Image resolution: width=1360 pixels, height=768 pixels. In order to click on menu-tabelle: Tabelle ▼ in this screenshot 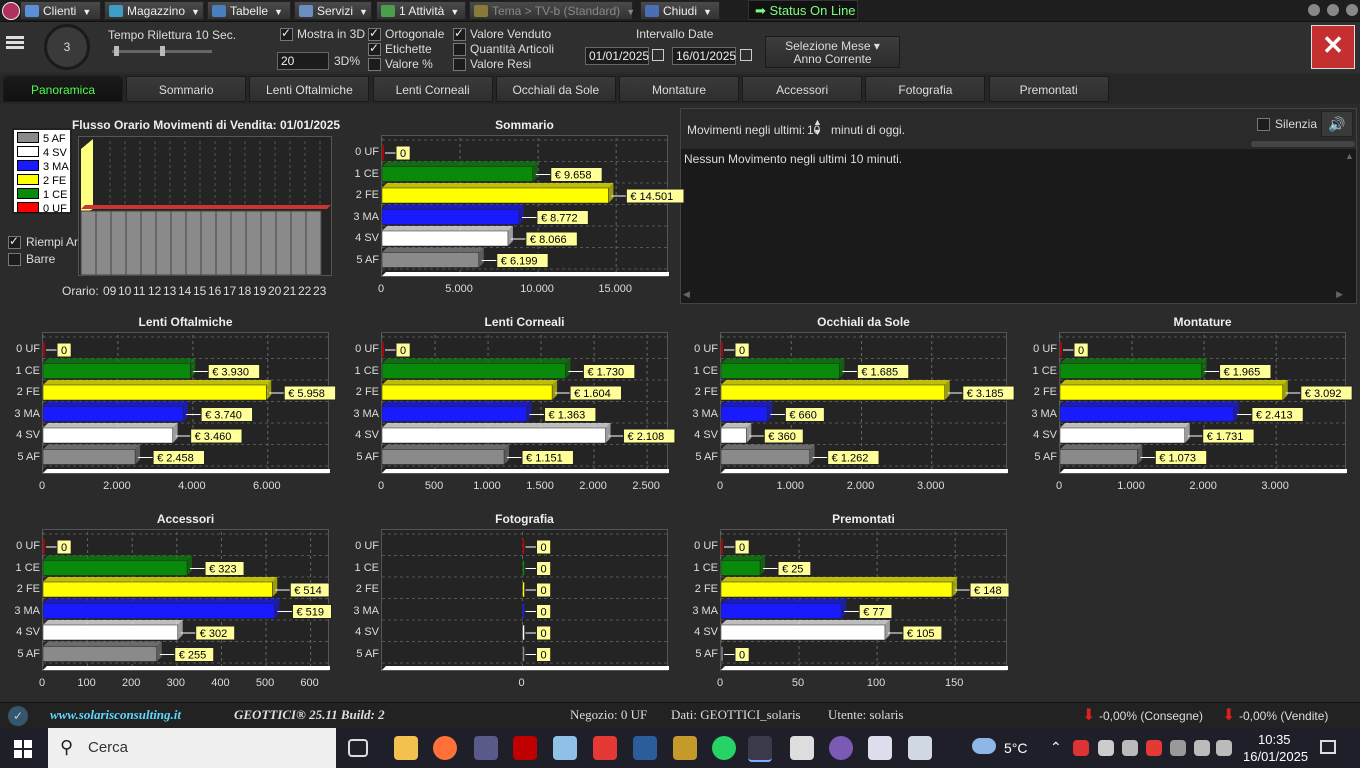, I will do `click(249, 10)`.